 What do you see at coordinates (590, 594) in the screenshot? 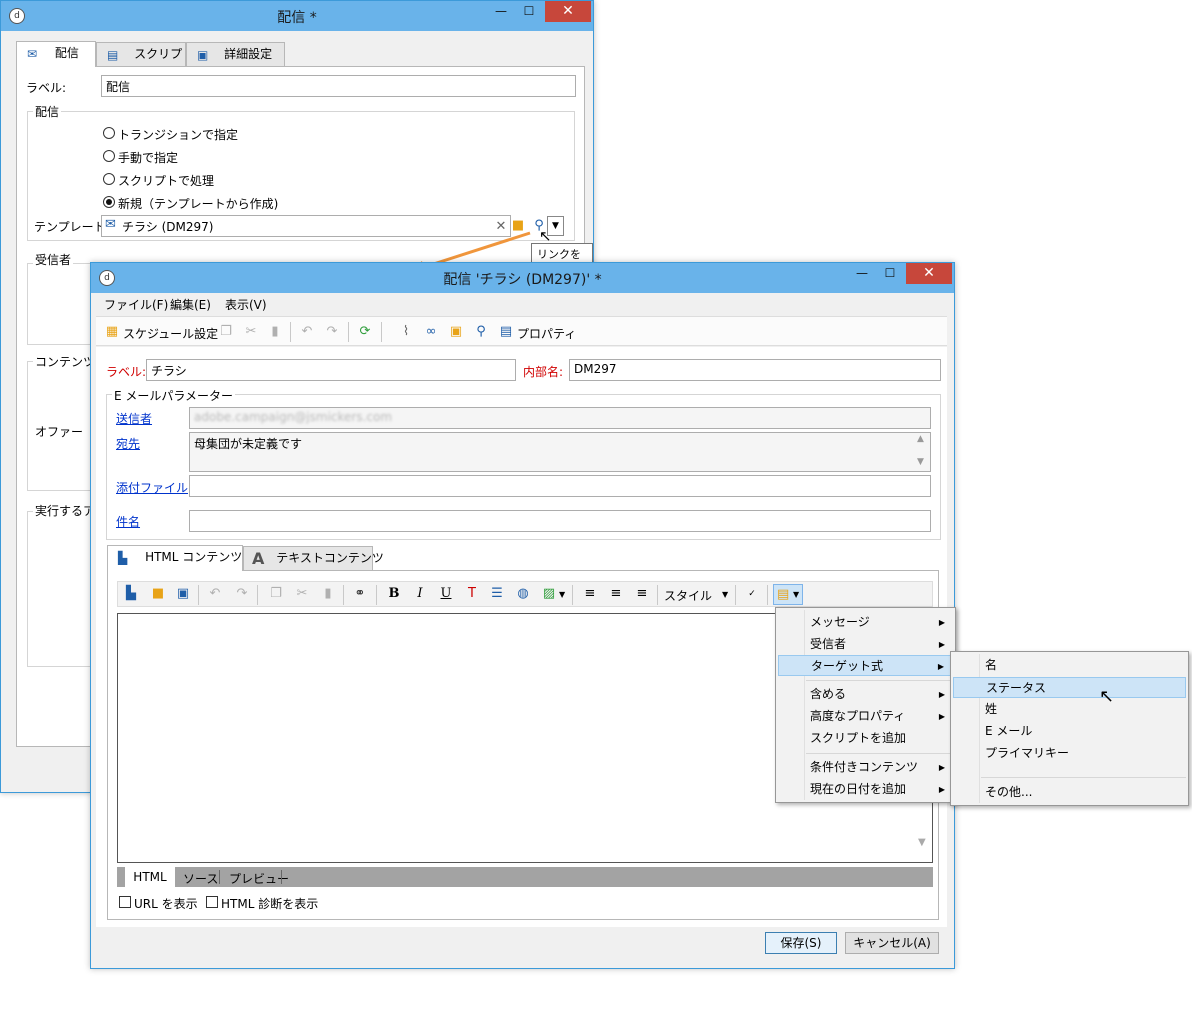
I see `align-left-icon: ≡` at bounding box center [590, 594].